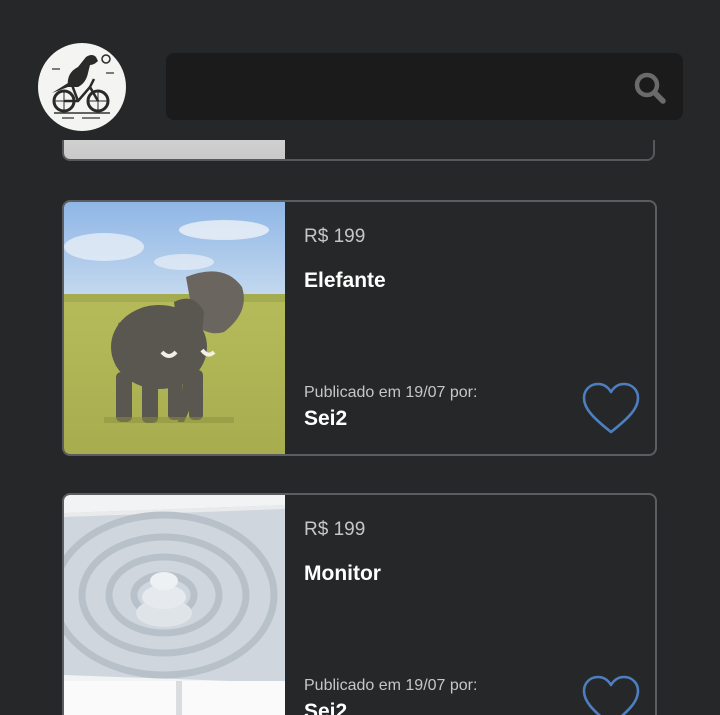 The image size is (720, 715). Describe the element at coordinates (342, 574) in the screenshot. I see `listing-title: Monitor` at that location.